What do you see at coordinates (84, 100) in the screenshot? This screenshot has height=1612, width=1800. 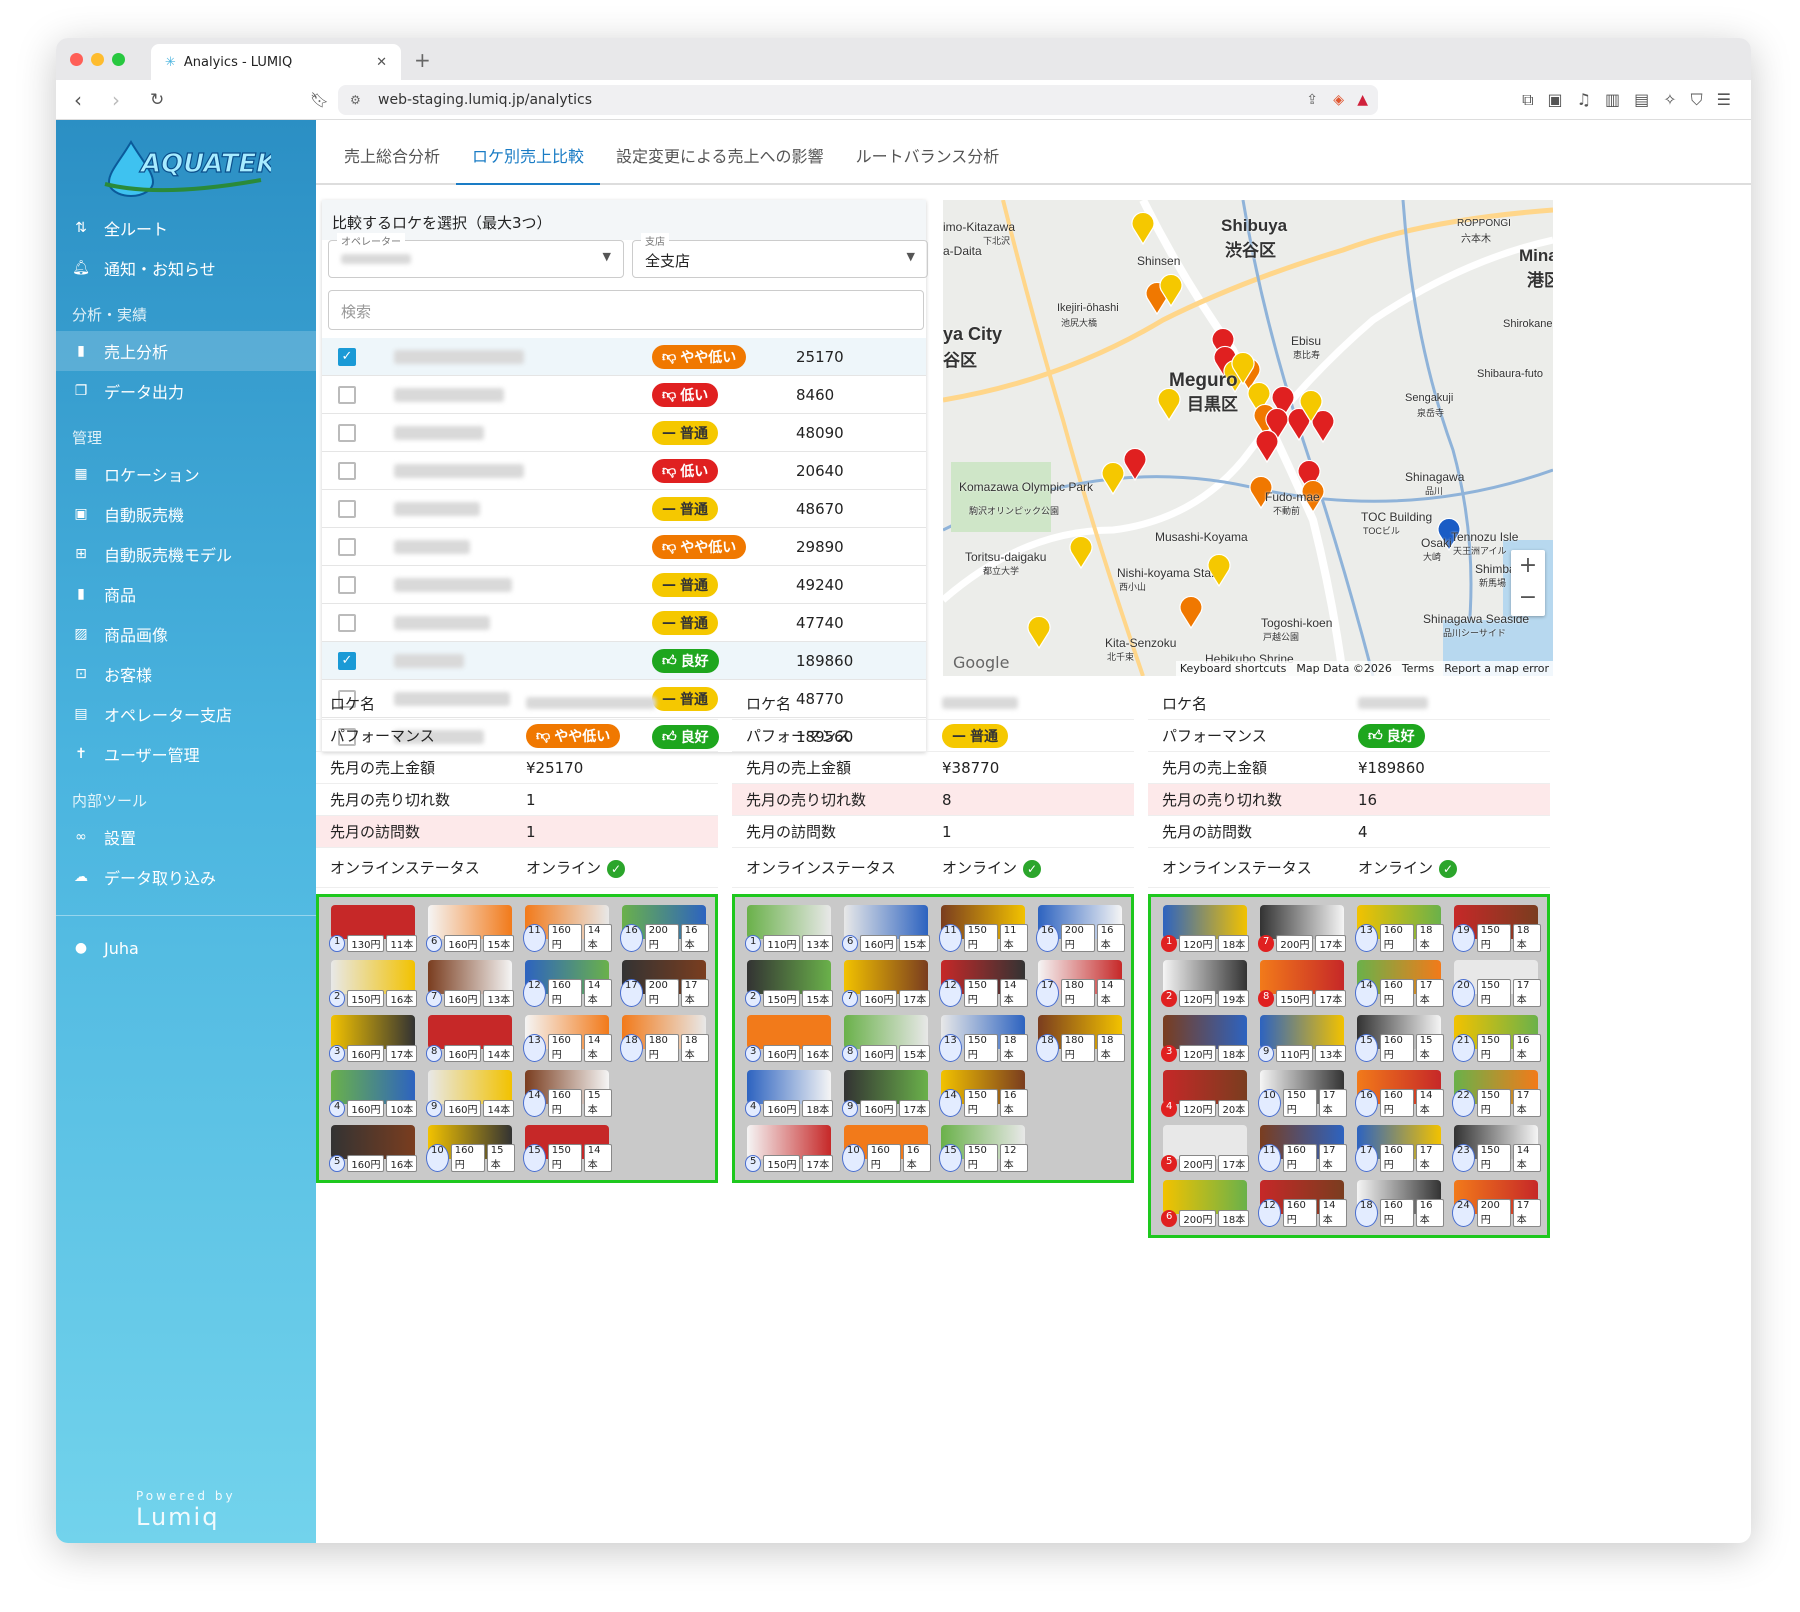 I see `back-icon: ‹` at bounding box center [84, 100].